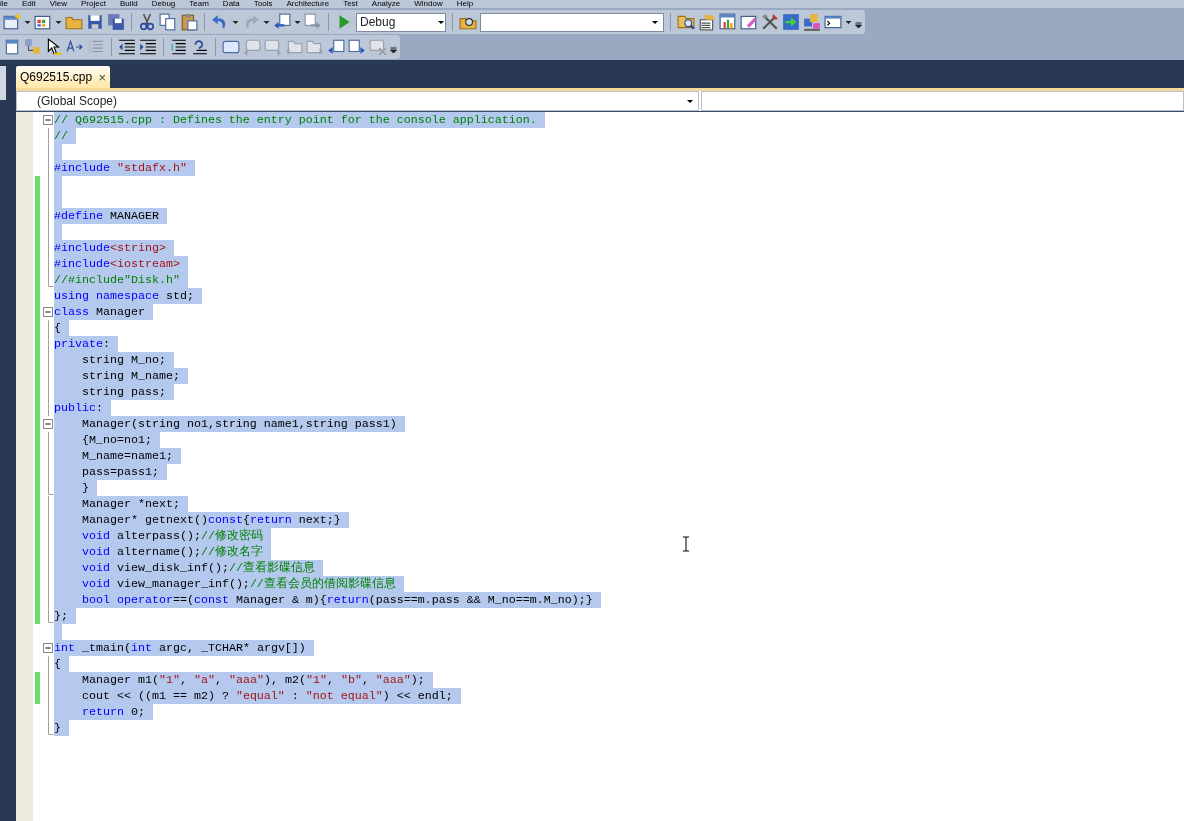 This screenshot has height=821, width=1184. I want to click on menu-item: Edit, so click(29, 4).